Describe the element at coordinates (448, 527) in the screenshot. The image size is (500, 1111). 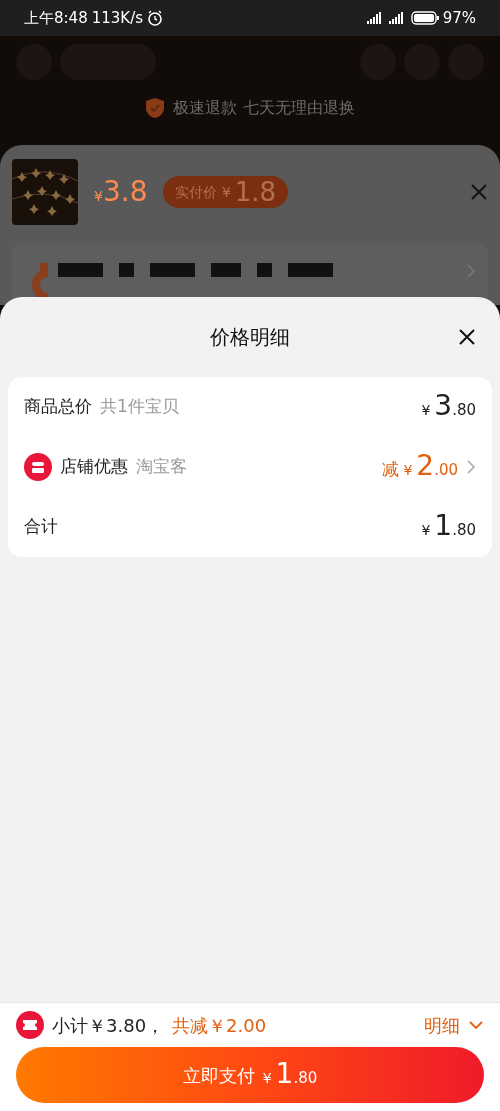
I see `row-amount: ¥1.80` at that location.